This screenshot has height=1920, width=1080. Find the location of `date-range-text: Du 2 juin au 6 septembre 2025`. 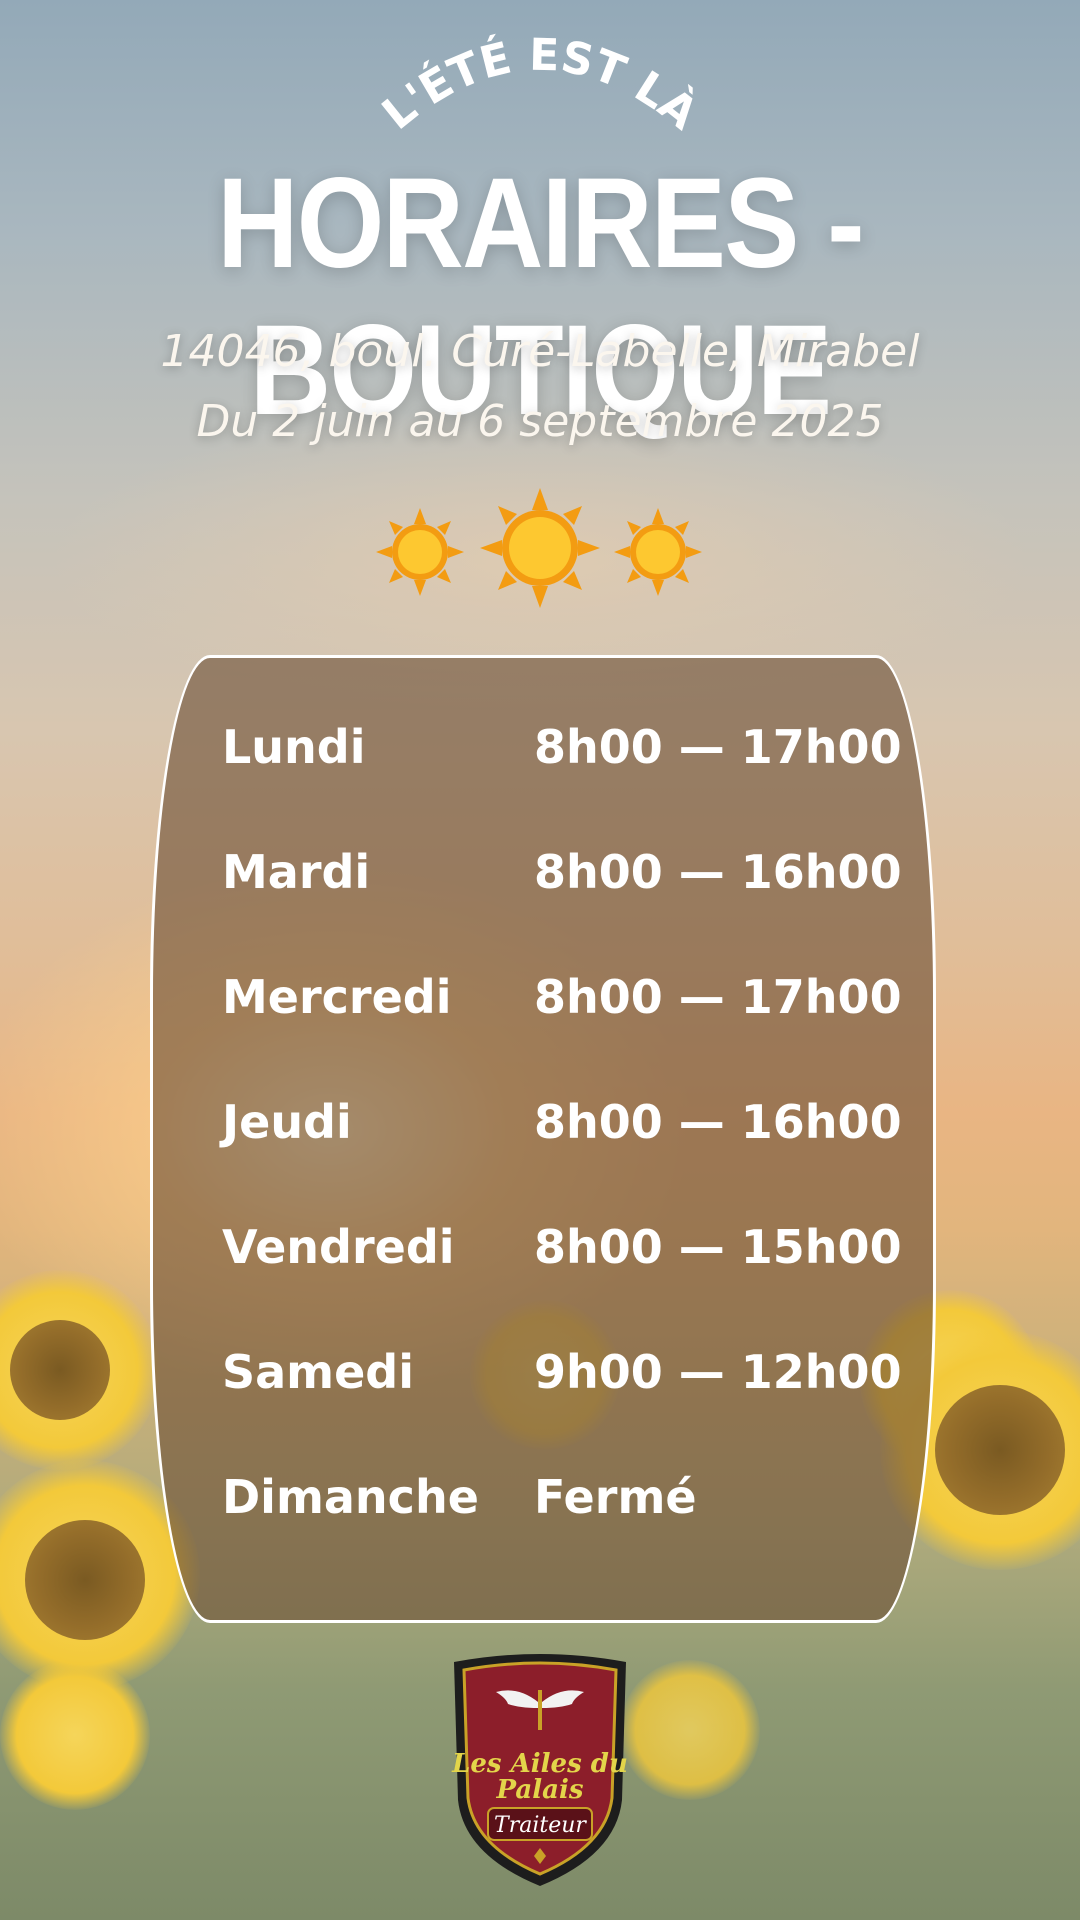

date-range-text: Du 2 juin au 6 septembre 2025 is located at coordinates (540, 421).